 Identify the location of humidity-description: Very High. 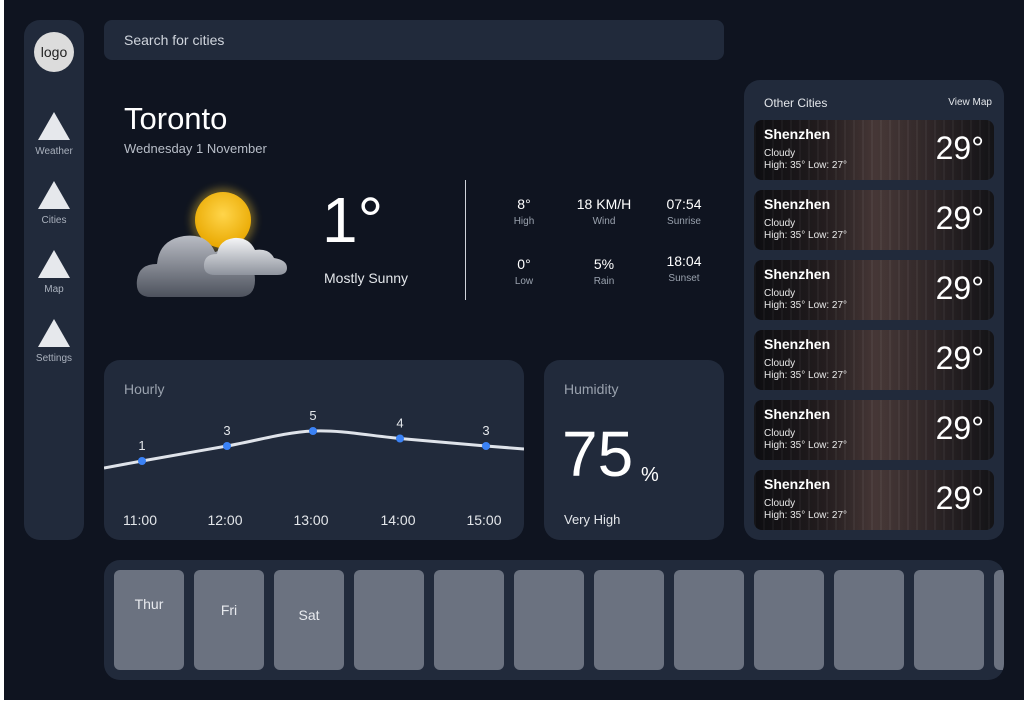
(592, 519).